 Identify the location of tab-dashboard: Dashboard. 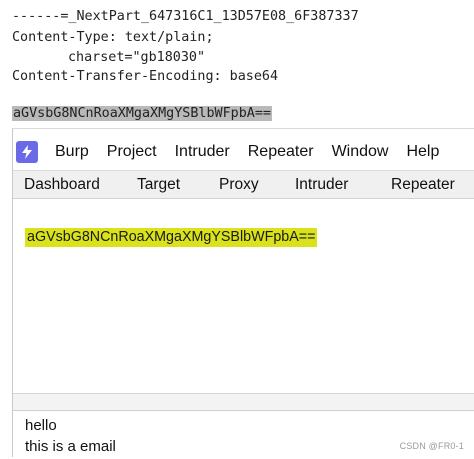
(62, 185).